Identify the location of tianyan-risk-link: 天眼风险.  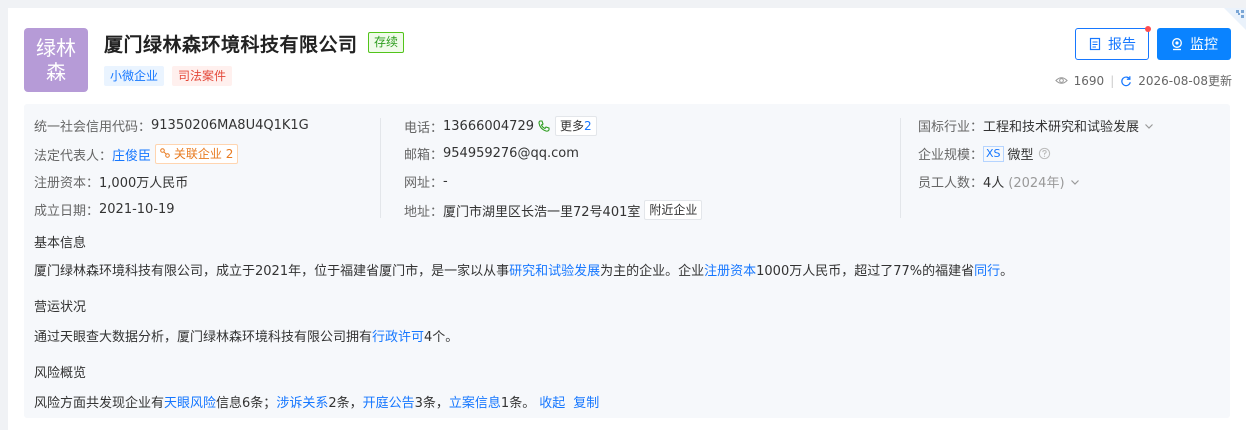
(190, 403).